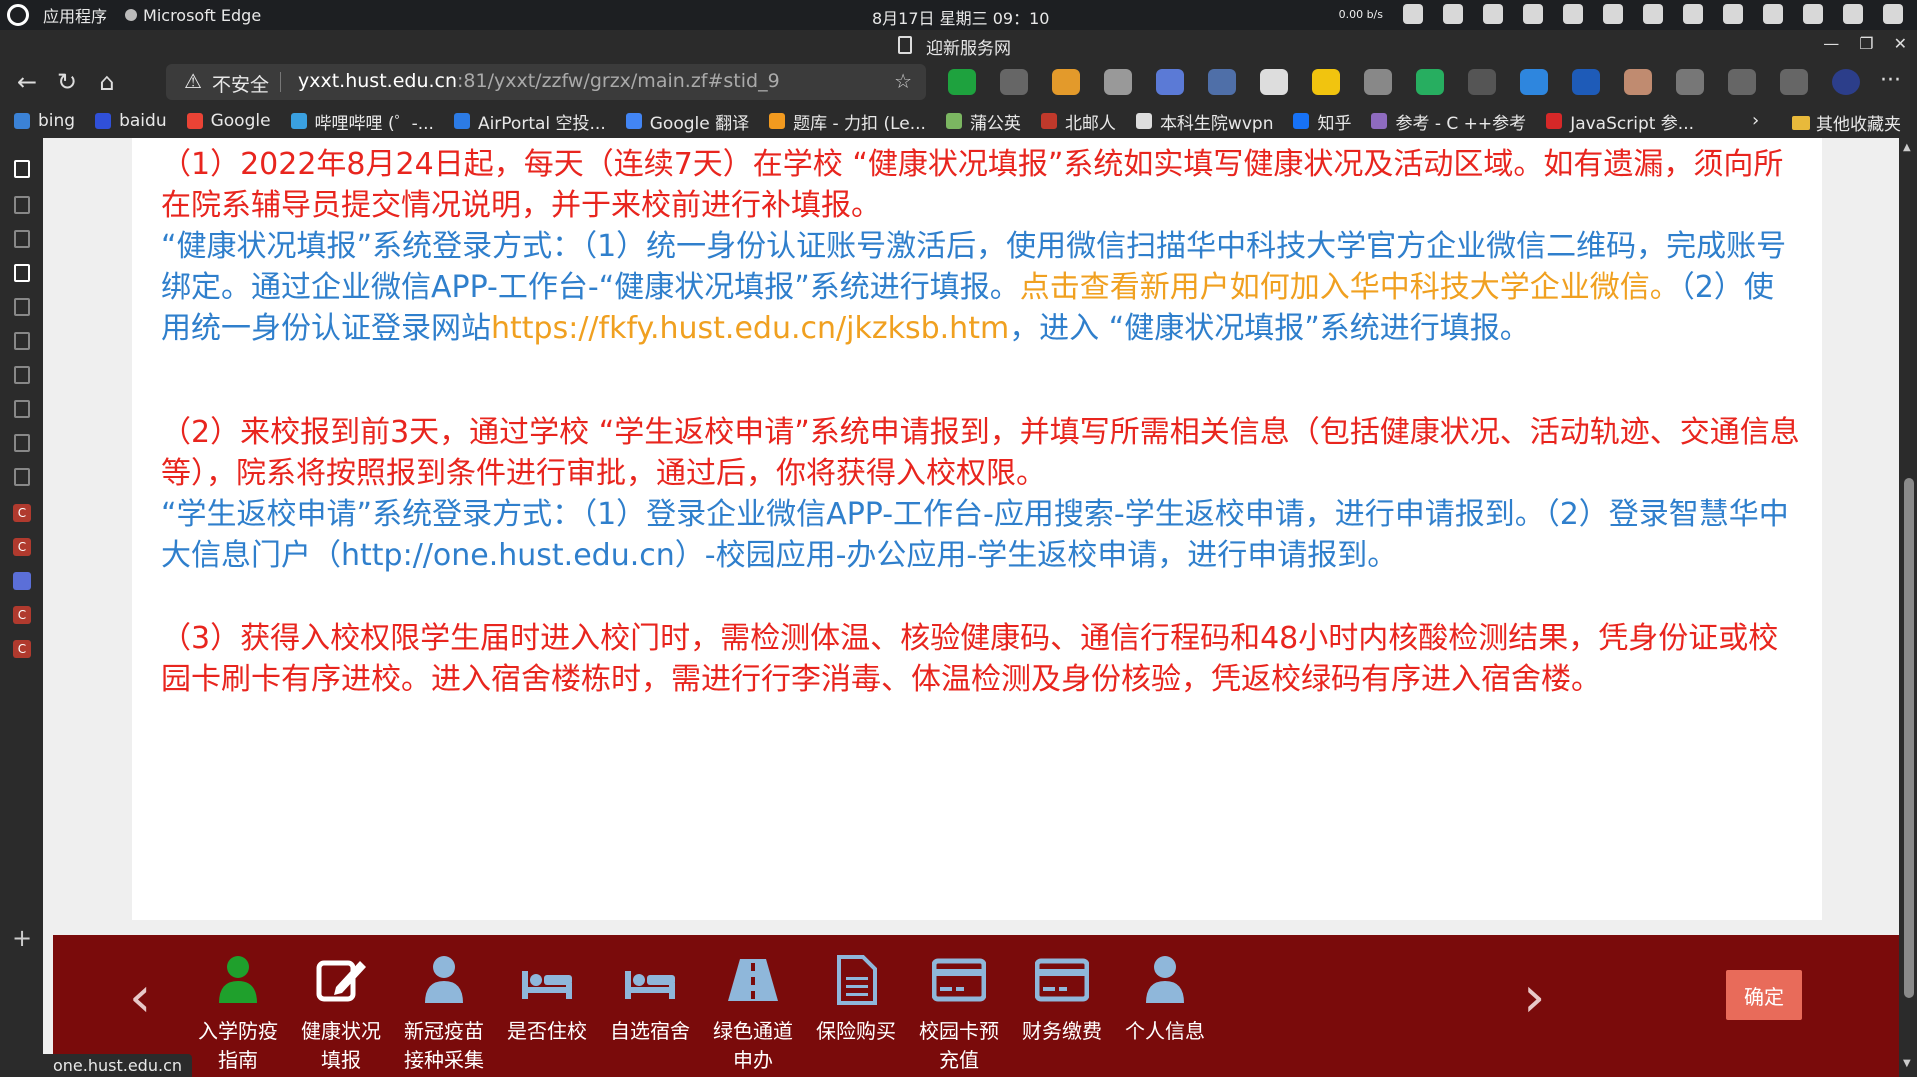 Image resolution: width=1917 pixels, height=1077 pixels. I want to click on os-clock: 8月17日 星期三 09：10, so click(960, 17).